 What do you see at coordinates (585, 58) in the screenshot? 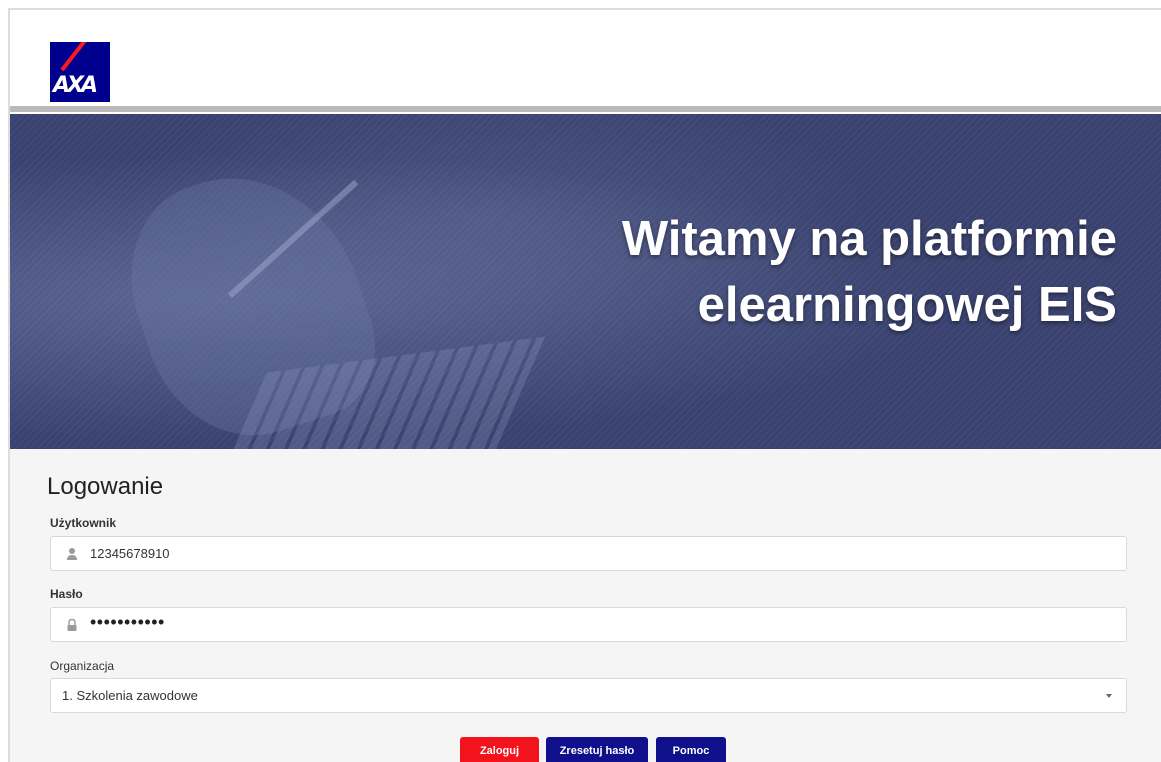
I see `header: AXA` at bounding box center [585, 58].